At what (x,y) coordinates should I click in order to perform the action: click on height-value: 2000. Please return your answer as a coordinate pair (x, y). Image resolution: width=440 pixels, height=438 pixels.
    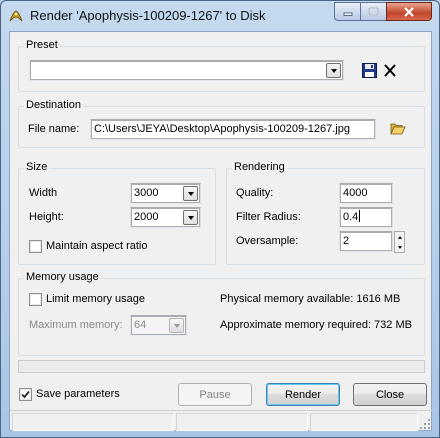
    Looking at the image, I should click on (146, 217).